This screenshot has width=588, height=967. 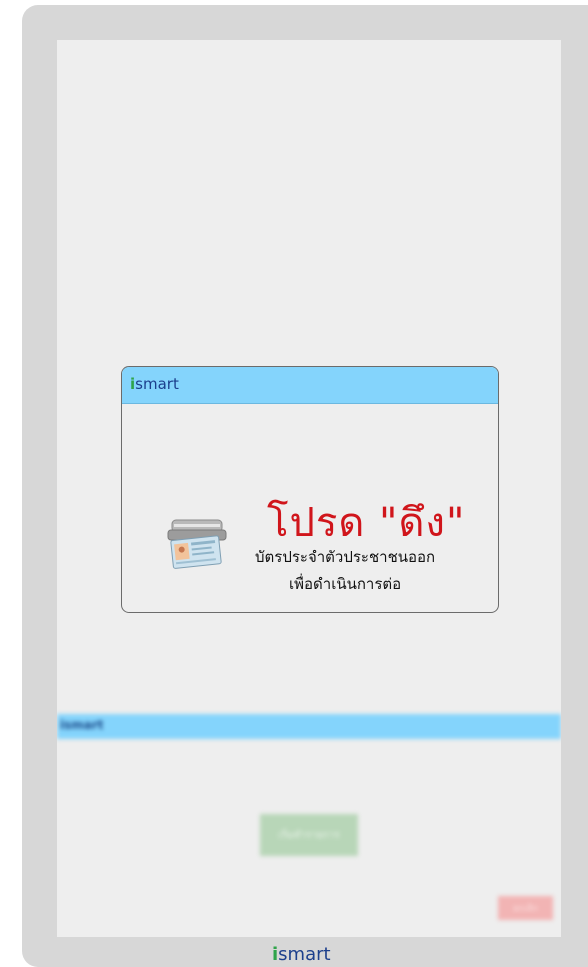 I want to click on dialog-logo-text: smart, so click(x=157, y=384).